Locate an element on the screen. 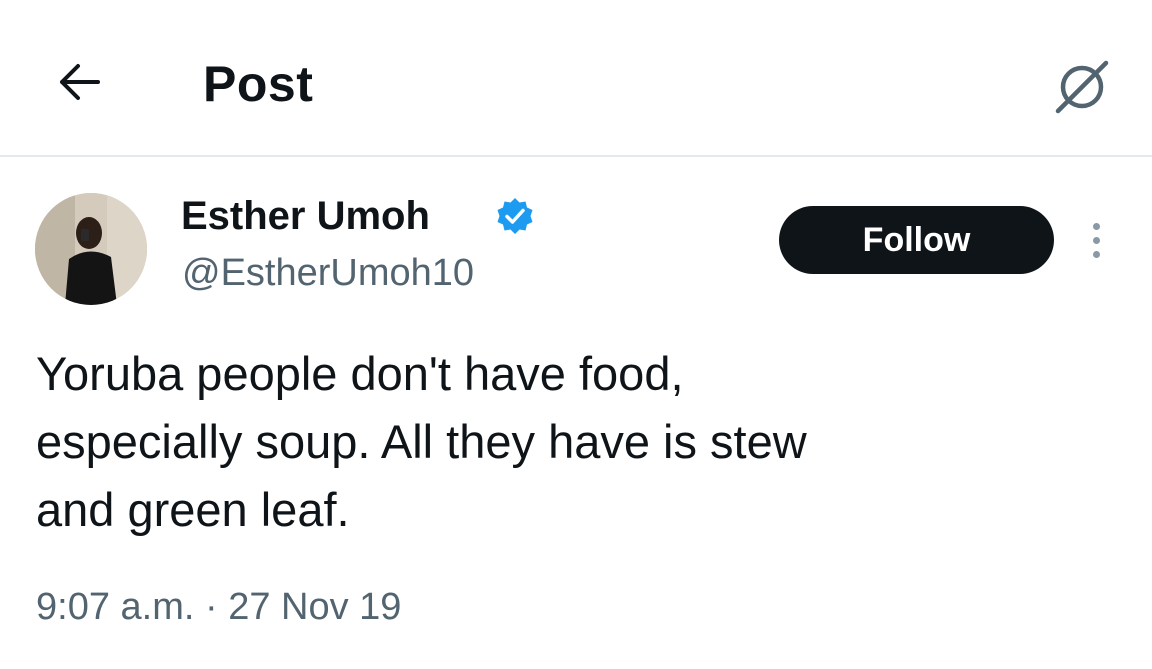 The image size is (1152, 669). avatar is located at coordinates (91, 249).